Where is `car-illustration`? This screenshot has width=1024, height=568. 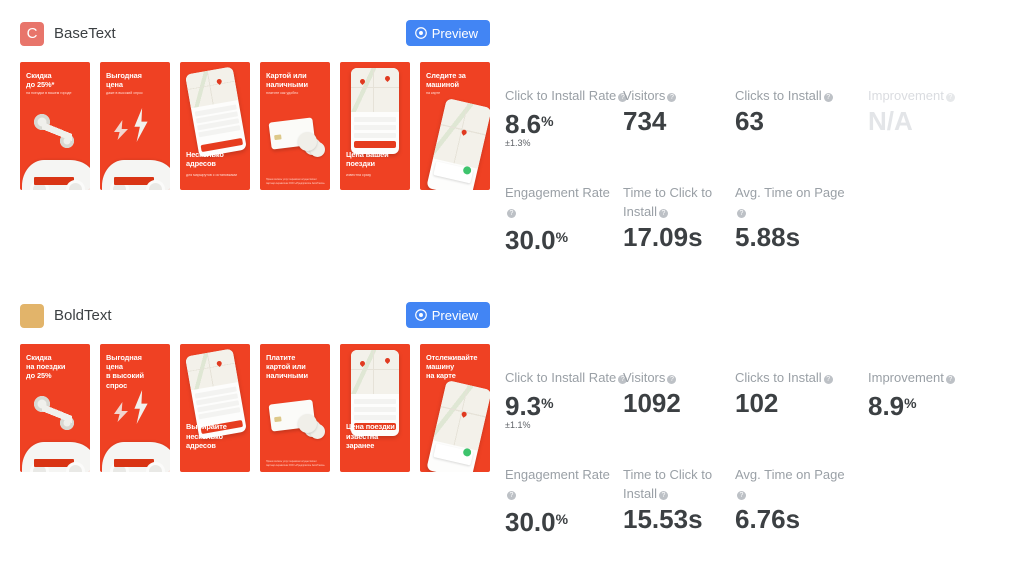 car-illustration is located at coordinates (136, 457).